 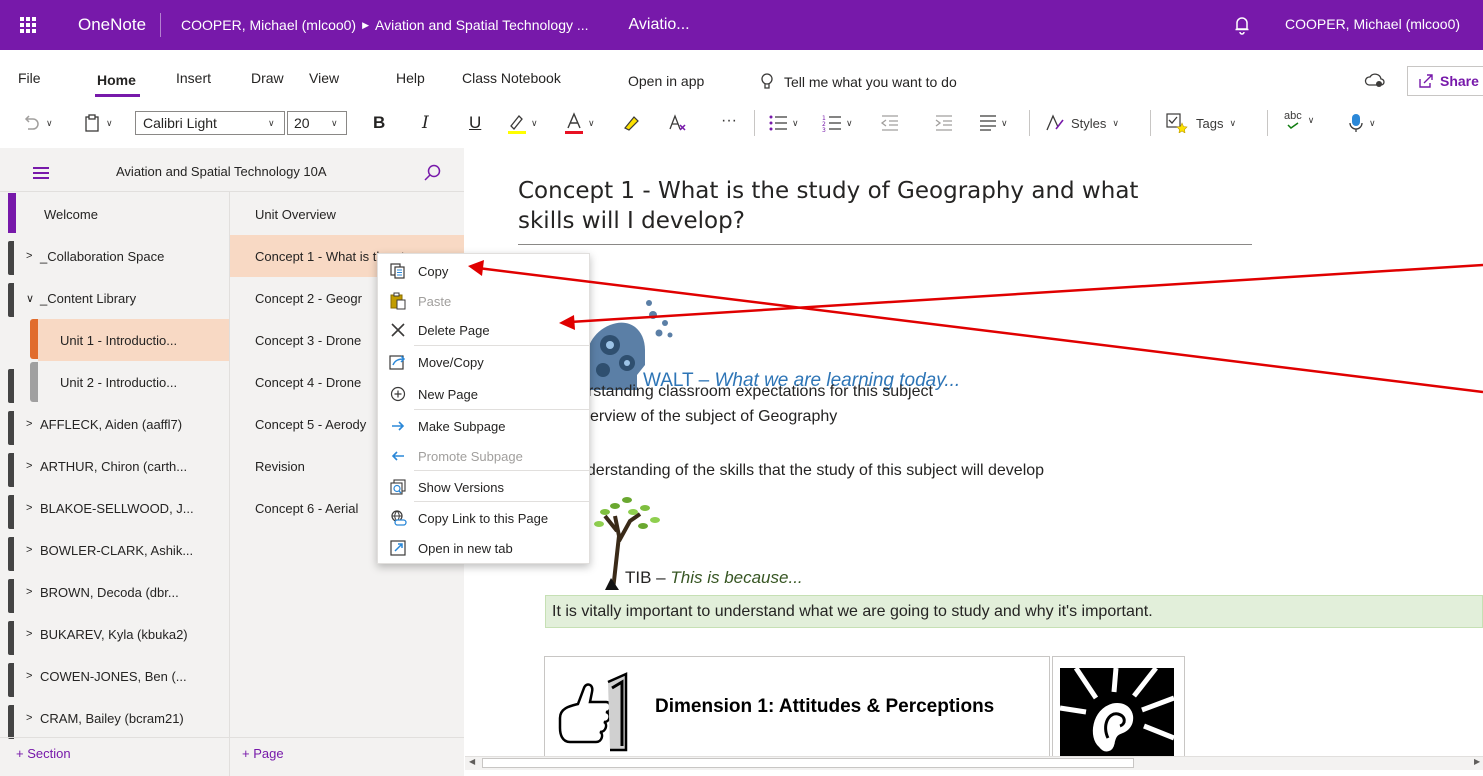 I want to click on app-launcher-button, so click(x=28, y=25).